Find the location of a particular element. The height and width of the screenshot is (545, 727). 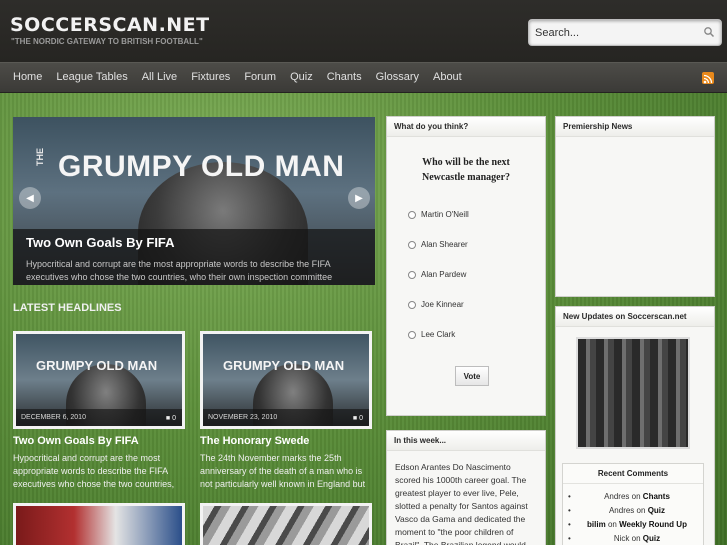

nav-about: About is located at coordinates (447, 77).